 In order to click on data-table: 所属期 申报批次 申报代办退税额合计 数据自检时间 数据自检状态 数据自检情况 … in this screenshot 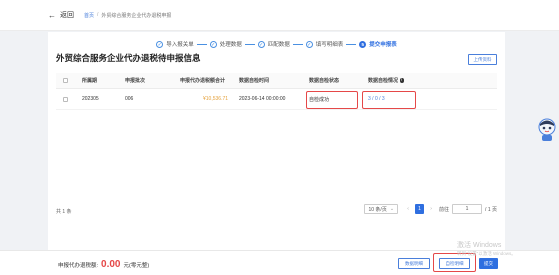, I will do `click(276, 91)`.